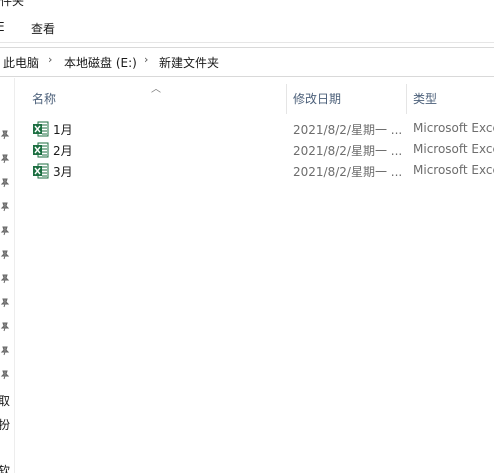 The image size is (494, 473). I want to click on file-row: 1月 2021/8/2/星期一 ... Microsoft Excel, so click(254, 128).